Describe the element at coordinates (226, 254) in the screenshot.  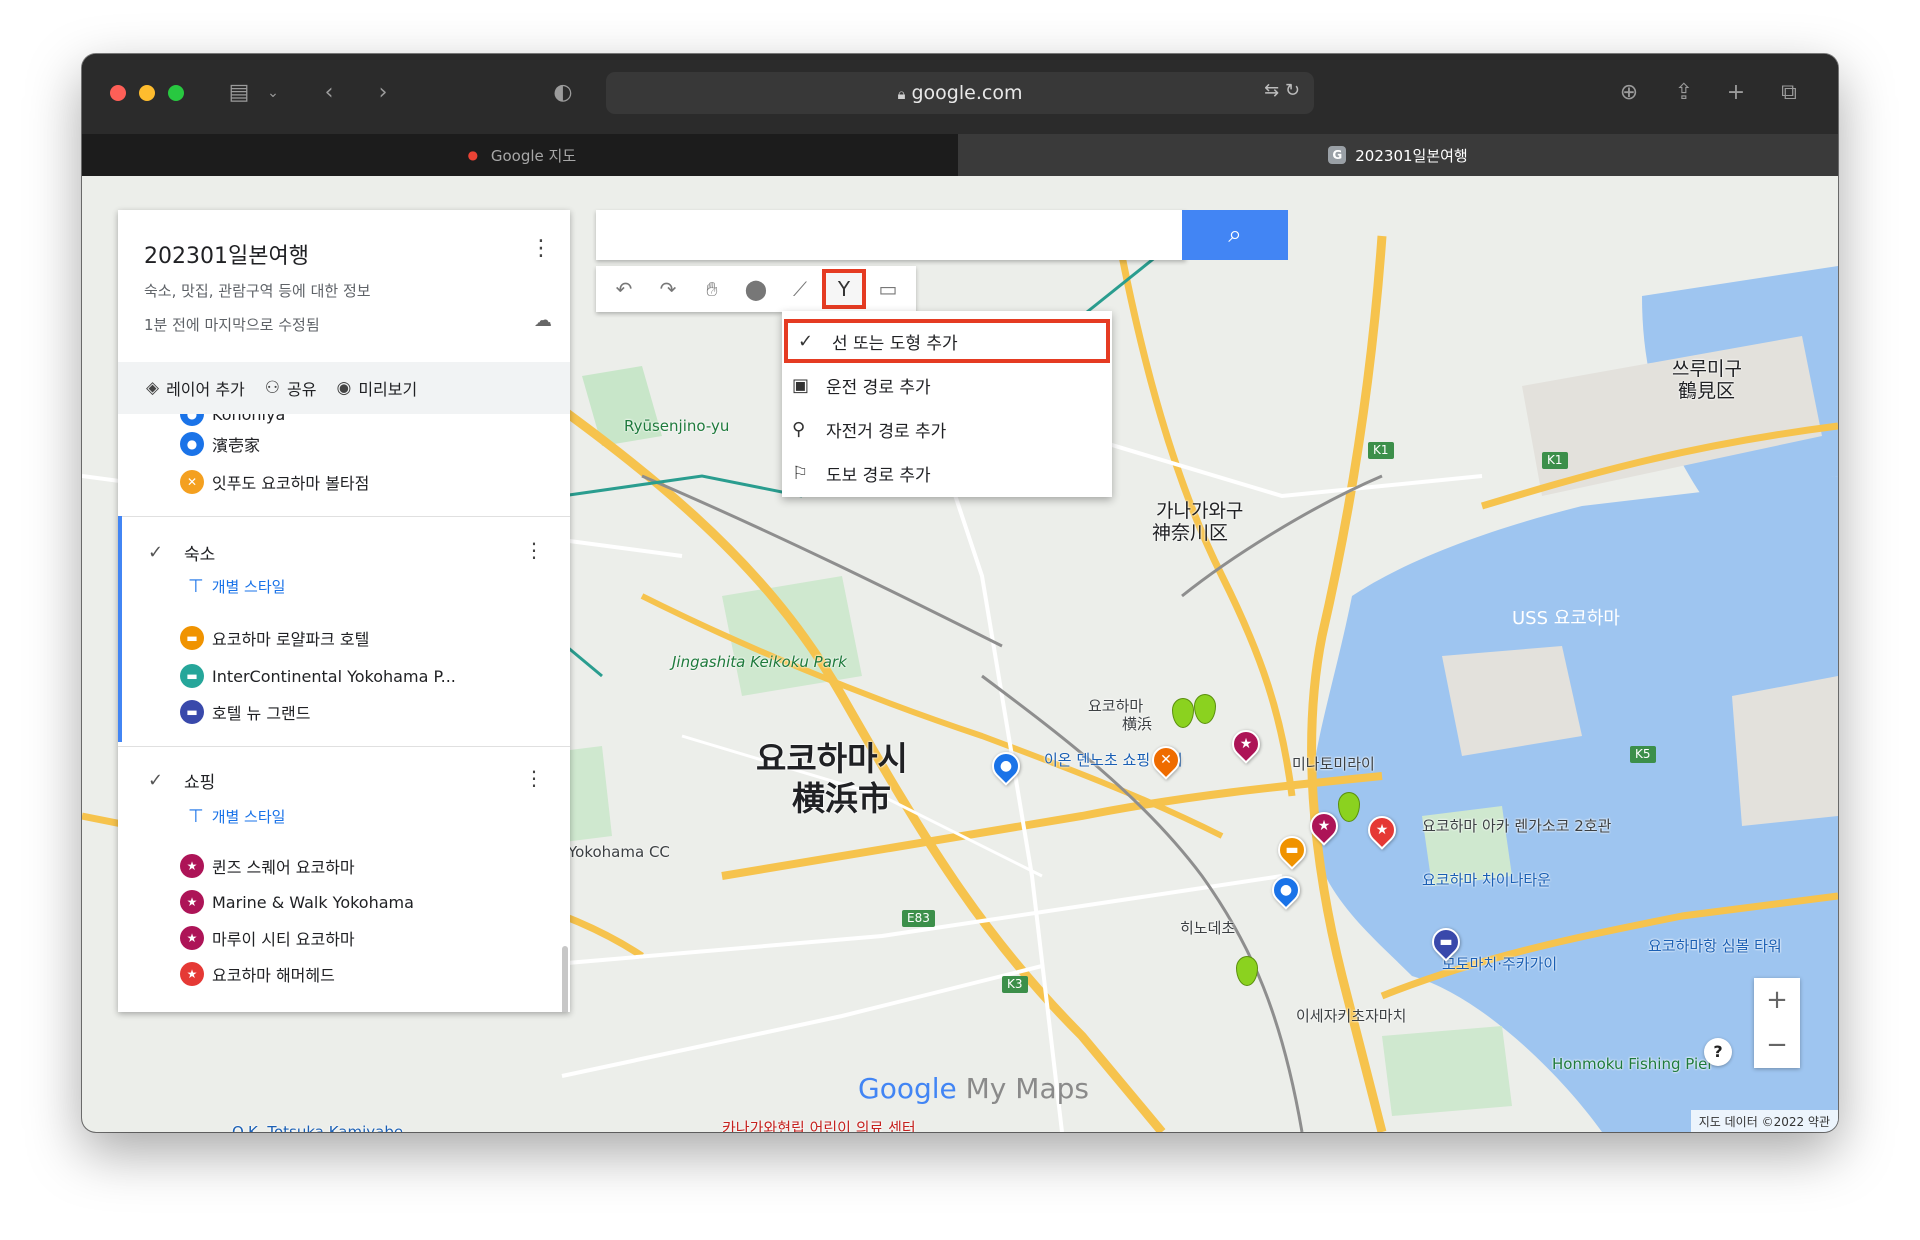
I see `map-title: 202301일본여행` at that location.